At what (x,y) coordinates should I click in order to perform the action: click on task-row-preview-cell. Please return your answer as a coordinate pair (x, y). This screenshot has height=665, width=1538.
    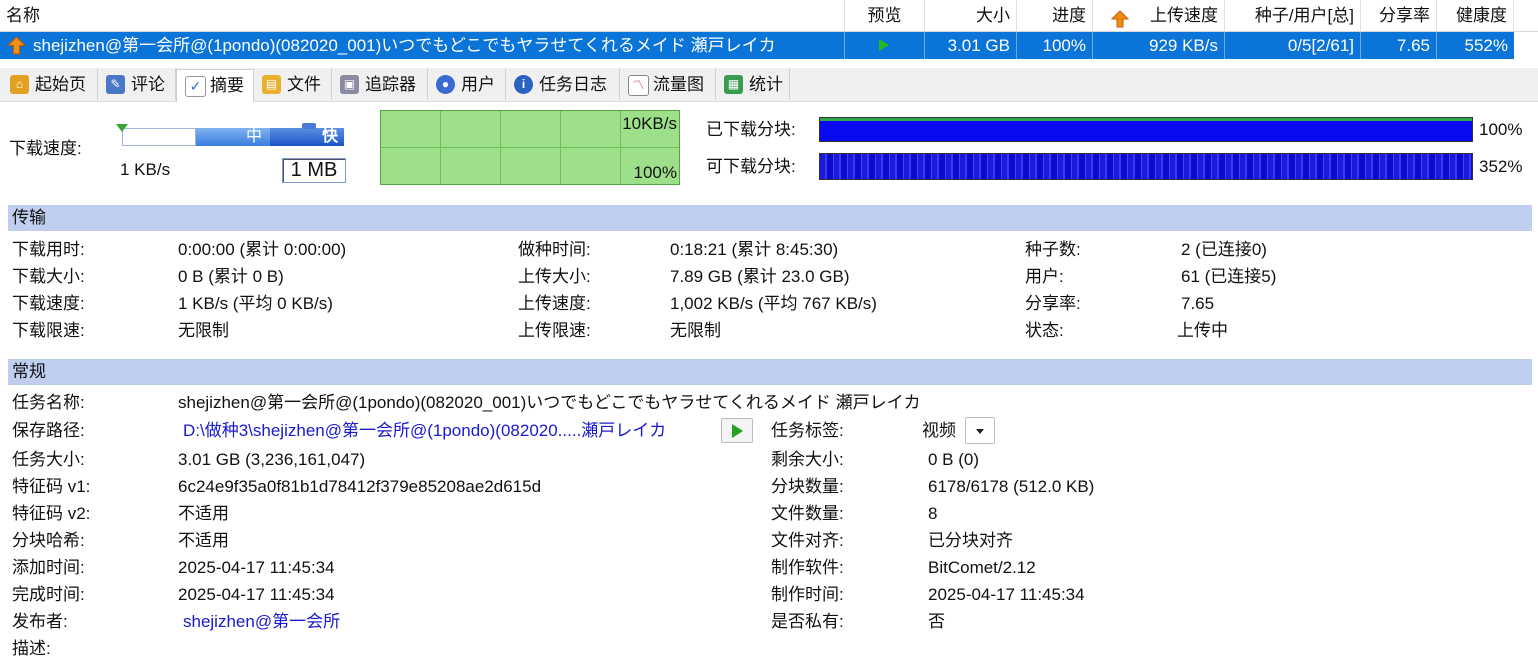
    Looking at the image, I should click on (885, 45).